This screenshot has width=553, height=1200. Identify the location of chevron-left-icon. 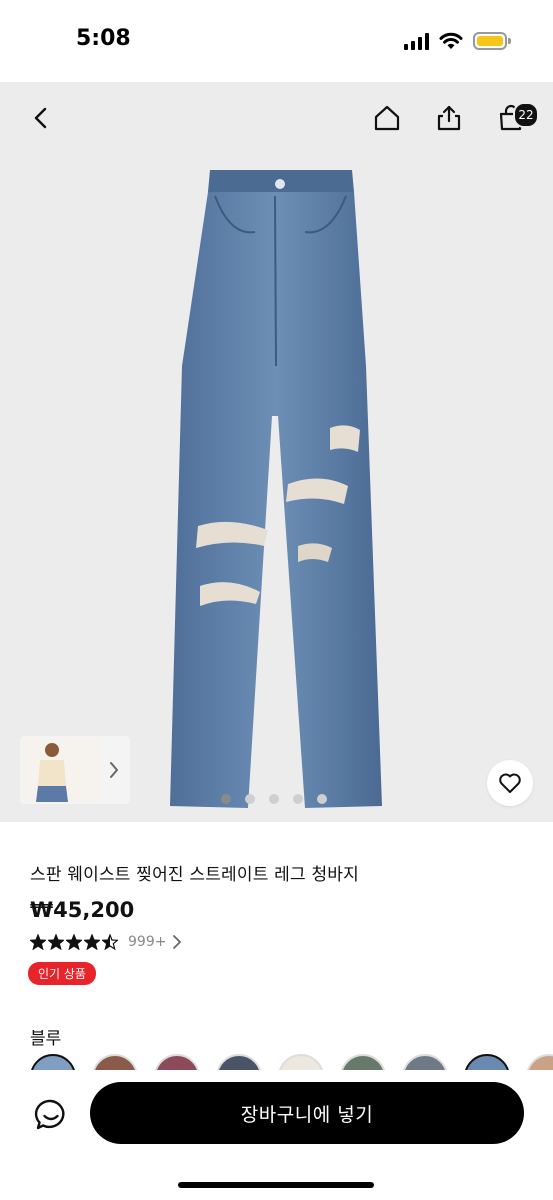
(40, 118).